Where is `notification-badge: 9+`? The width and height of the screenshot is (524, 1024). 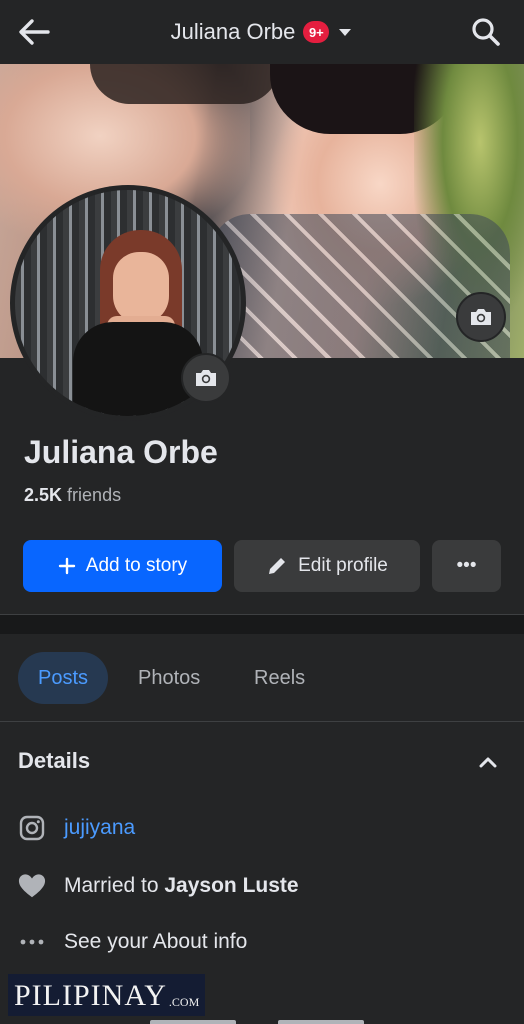 notification-badge: 9+ is located at coordinates (316, 32).